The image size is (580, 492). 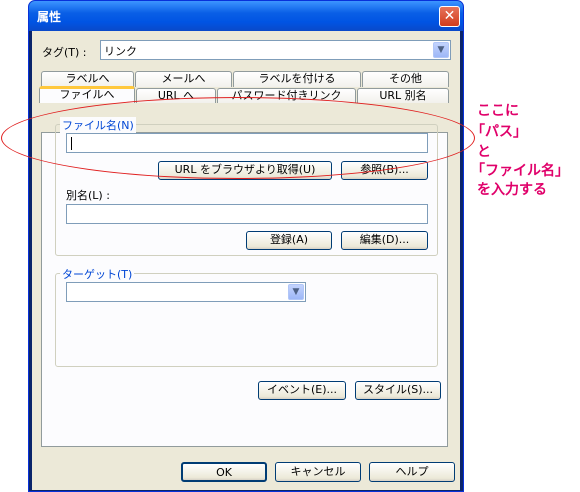 What do you see at coordinates (87, 79) in the screenshot?
I see `tab-label-to: ラベルへ` at bounding box center [87, 79].